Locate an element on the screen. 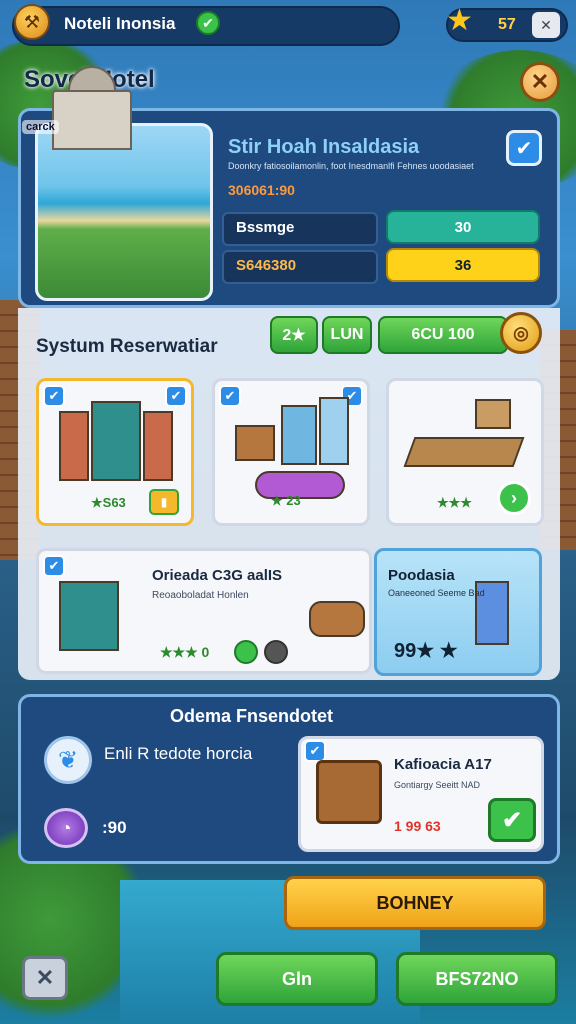  level-pill: 2★ is located at coordinates (294, 335).